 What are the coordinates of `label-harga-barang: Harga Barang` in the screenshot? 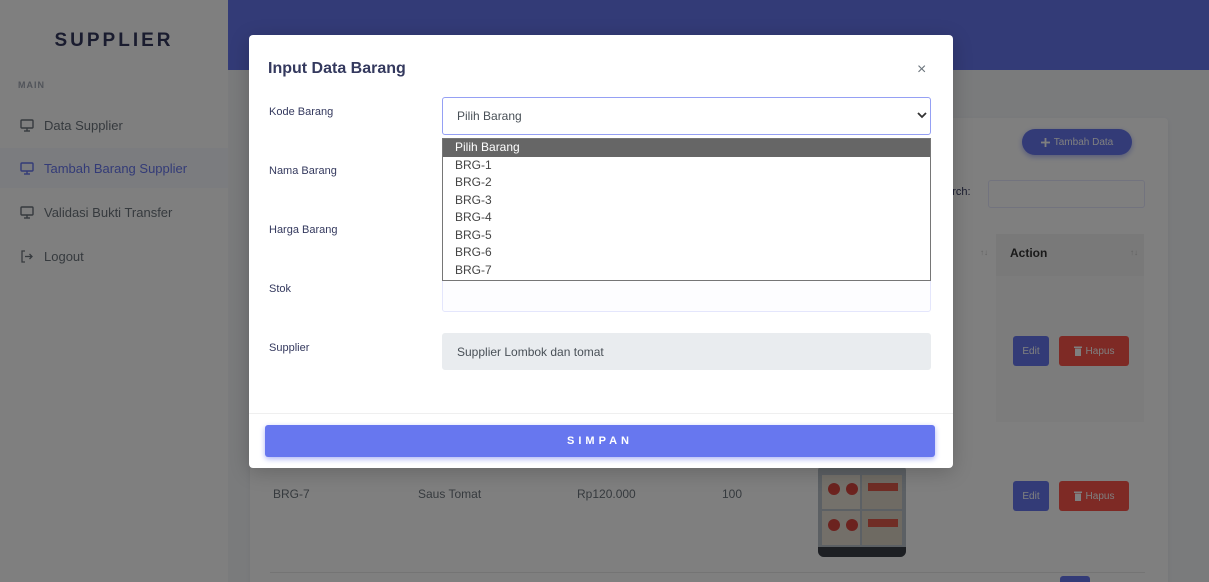 It's located at (303, 230).